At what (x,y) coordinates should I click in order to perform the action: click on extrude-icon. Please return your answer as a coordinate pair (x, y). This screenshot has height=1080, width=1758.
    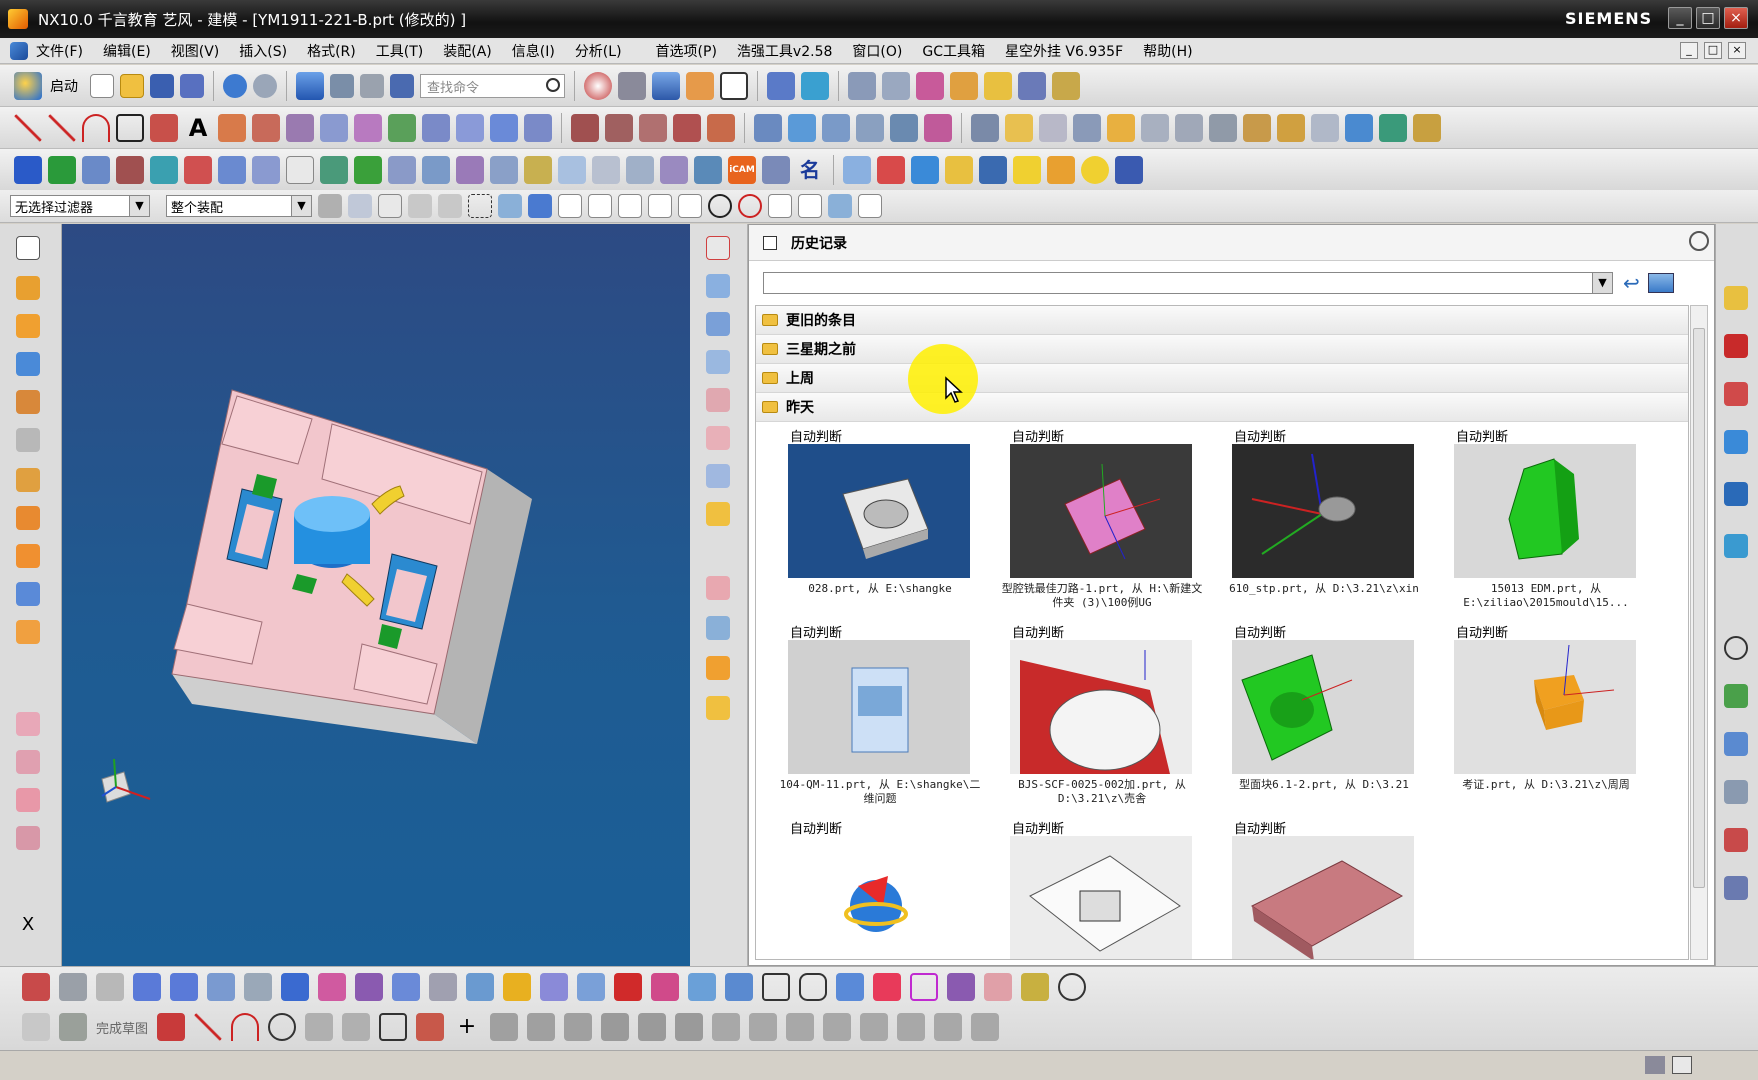
    Looking at the image, I should click on (295, 987).